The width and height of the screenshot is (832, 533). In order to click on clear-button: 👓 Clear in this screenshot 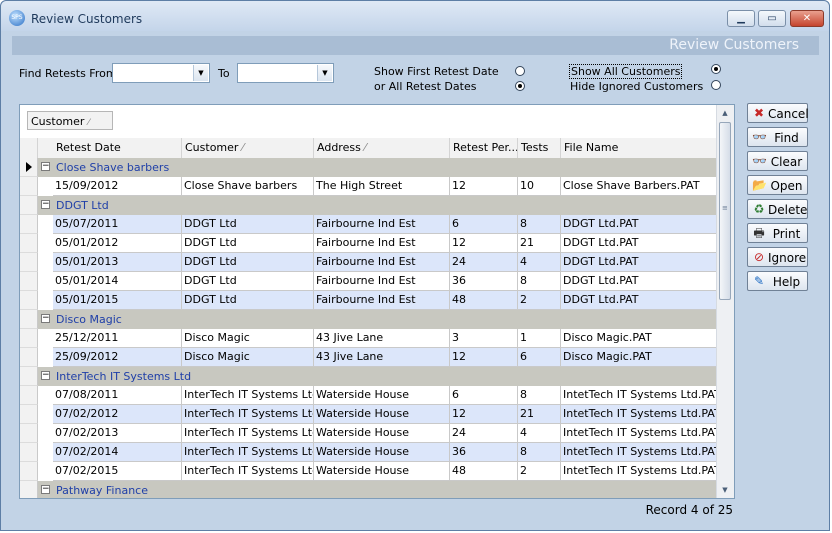, I will do `click(777, 161)`.